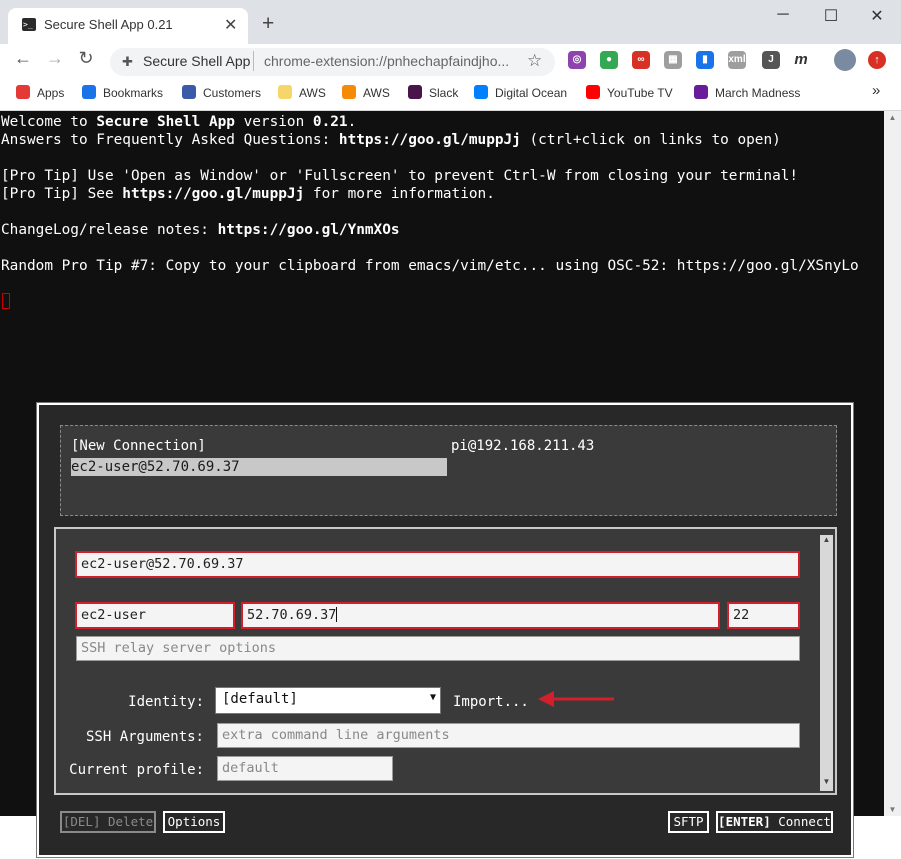 This screenshot has height=859, width=901. Describe the element at coordinates (337, 614) in the screenshot. I see `text-caret` at that location.